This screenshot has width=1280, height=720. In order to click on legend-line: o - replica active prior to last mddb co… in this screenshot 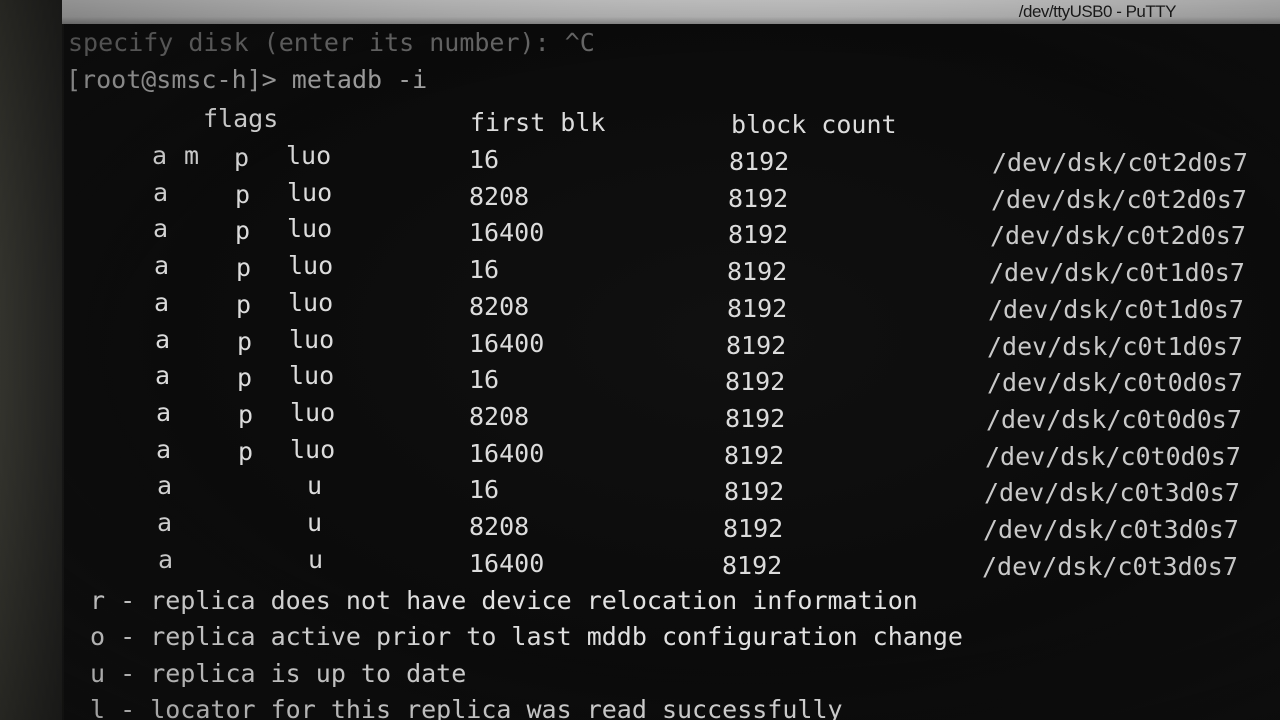, I will do `click(526, 636)`.